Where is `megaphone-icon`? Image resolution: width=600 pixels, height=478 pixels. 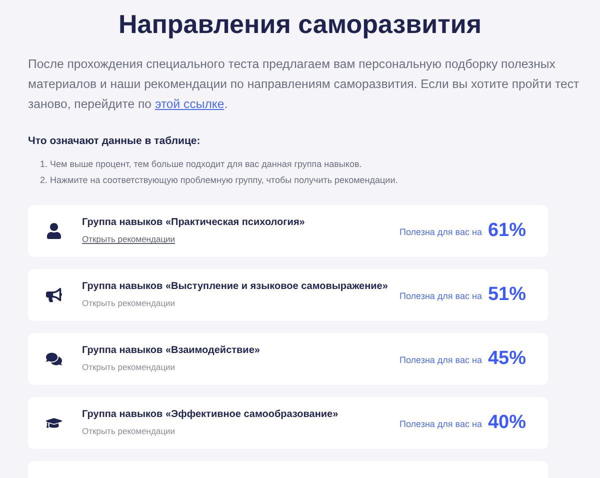
megaphone-icon is located at coordinates (54, 294).